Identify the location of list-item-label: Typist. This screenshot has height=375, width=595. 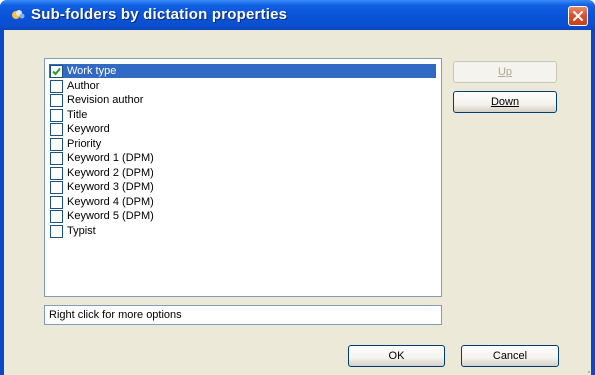
(81, 231).